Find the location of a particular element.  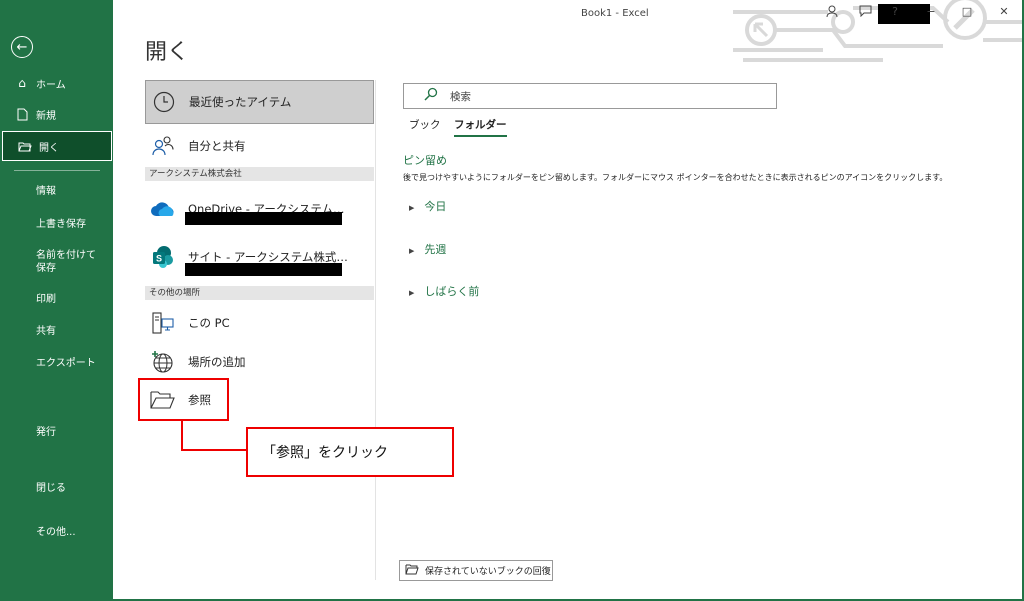

location-label: 場所の追加 is located at coordinates (217, 362).